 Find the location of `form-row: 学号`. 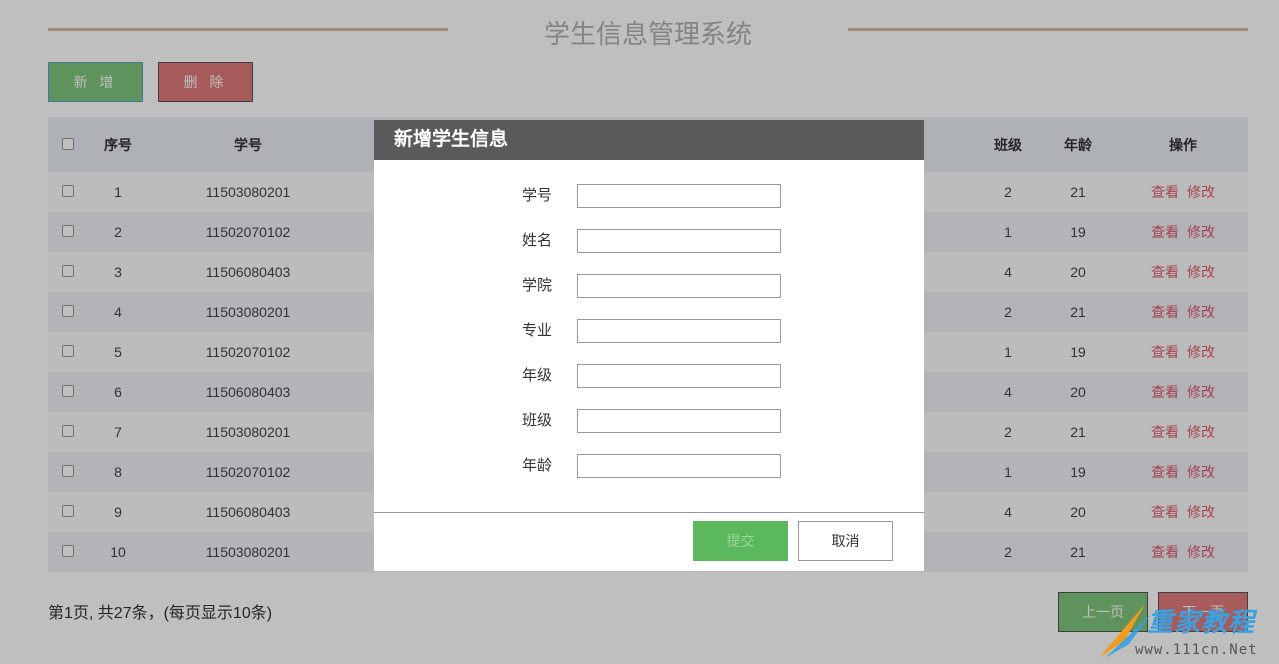

form-row: 学号 is located at coordinates (649, 196).